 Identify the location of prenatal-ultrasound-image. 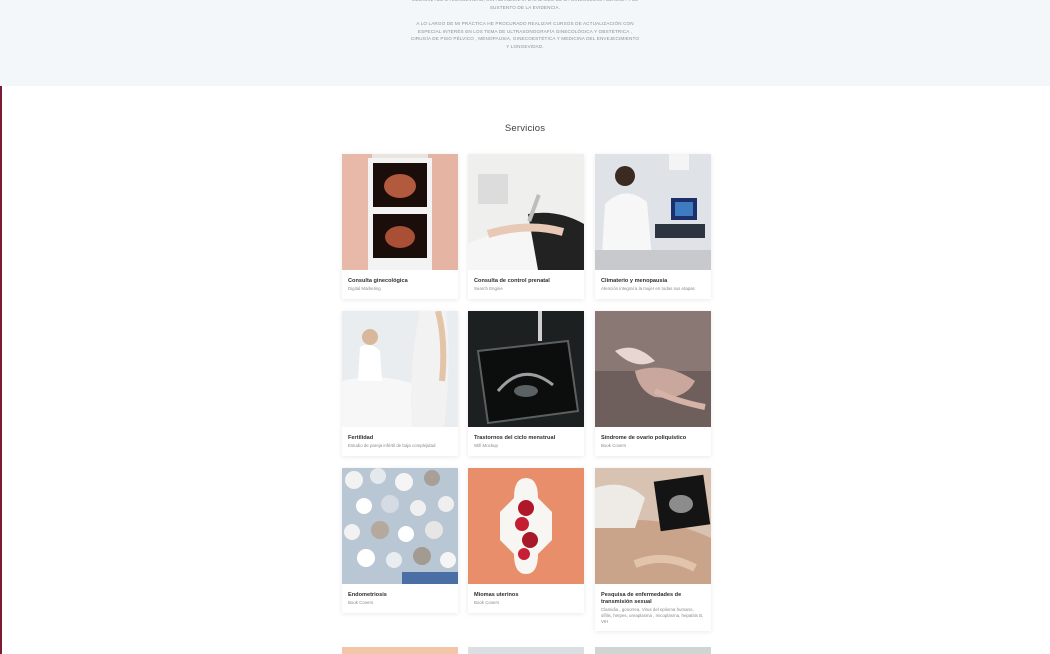
(526, 212).